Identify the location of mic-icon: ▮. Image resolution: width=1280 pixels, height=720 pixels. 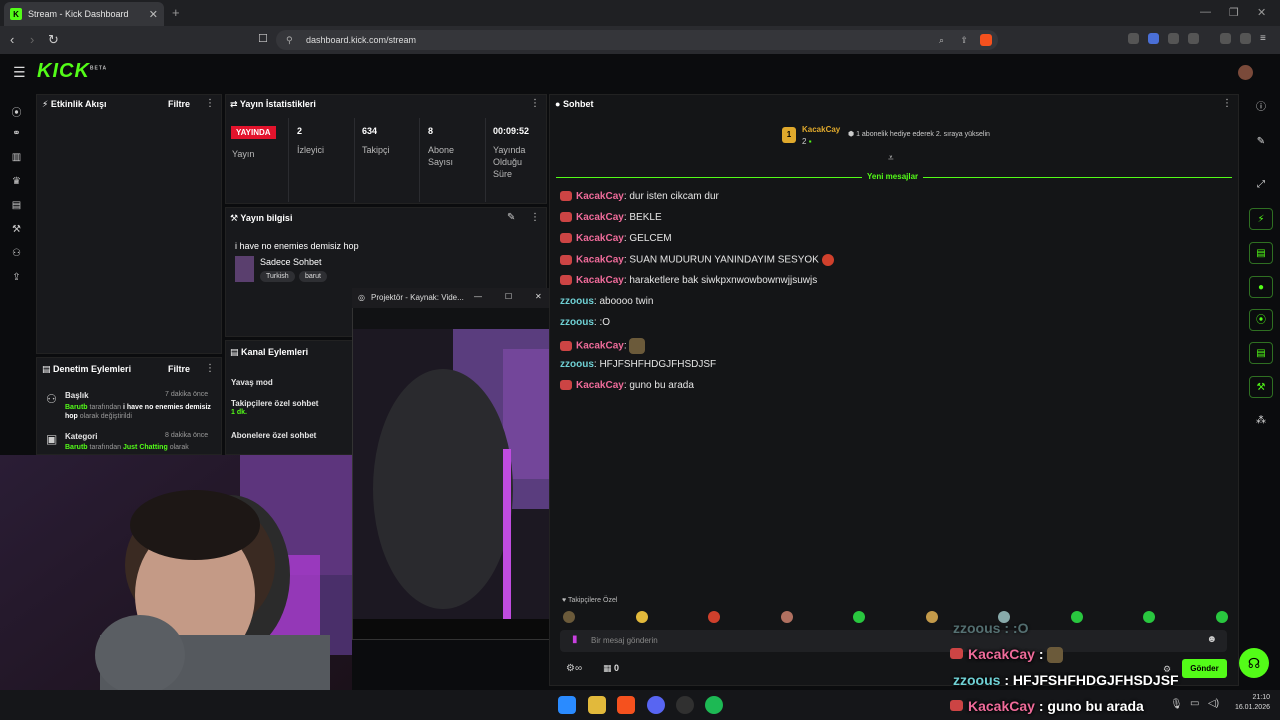
(575, 639).